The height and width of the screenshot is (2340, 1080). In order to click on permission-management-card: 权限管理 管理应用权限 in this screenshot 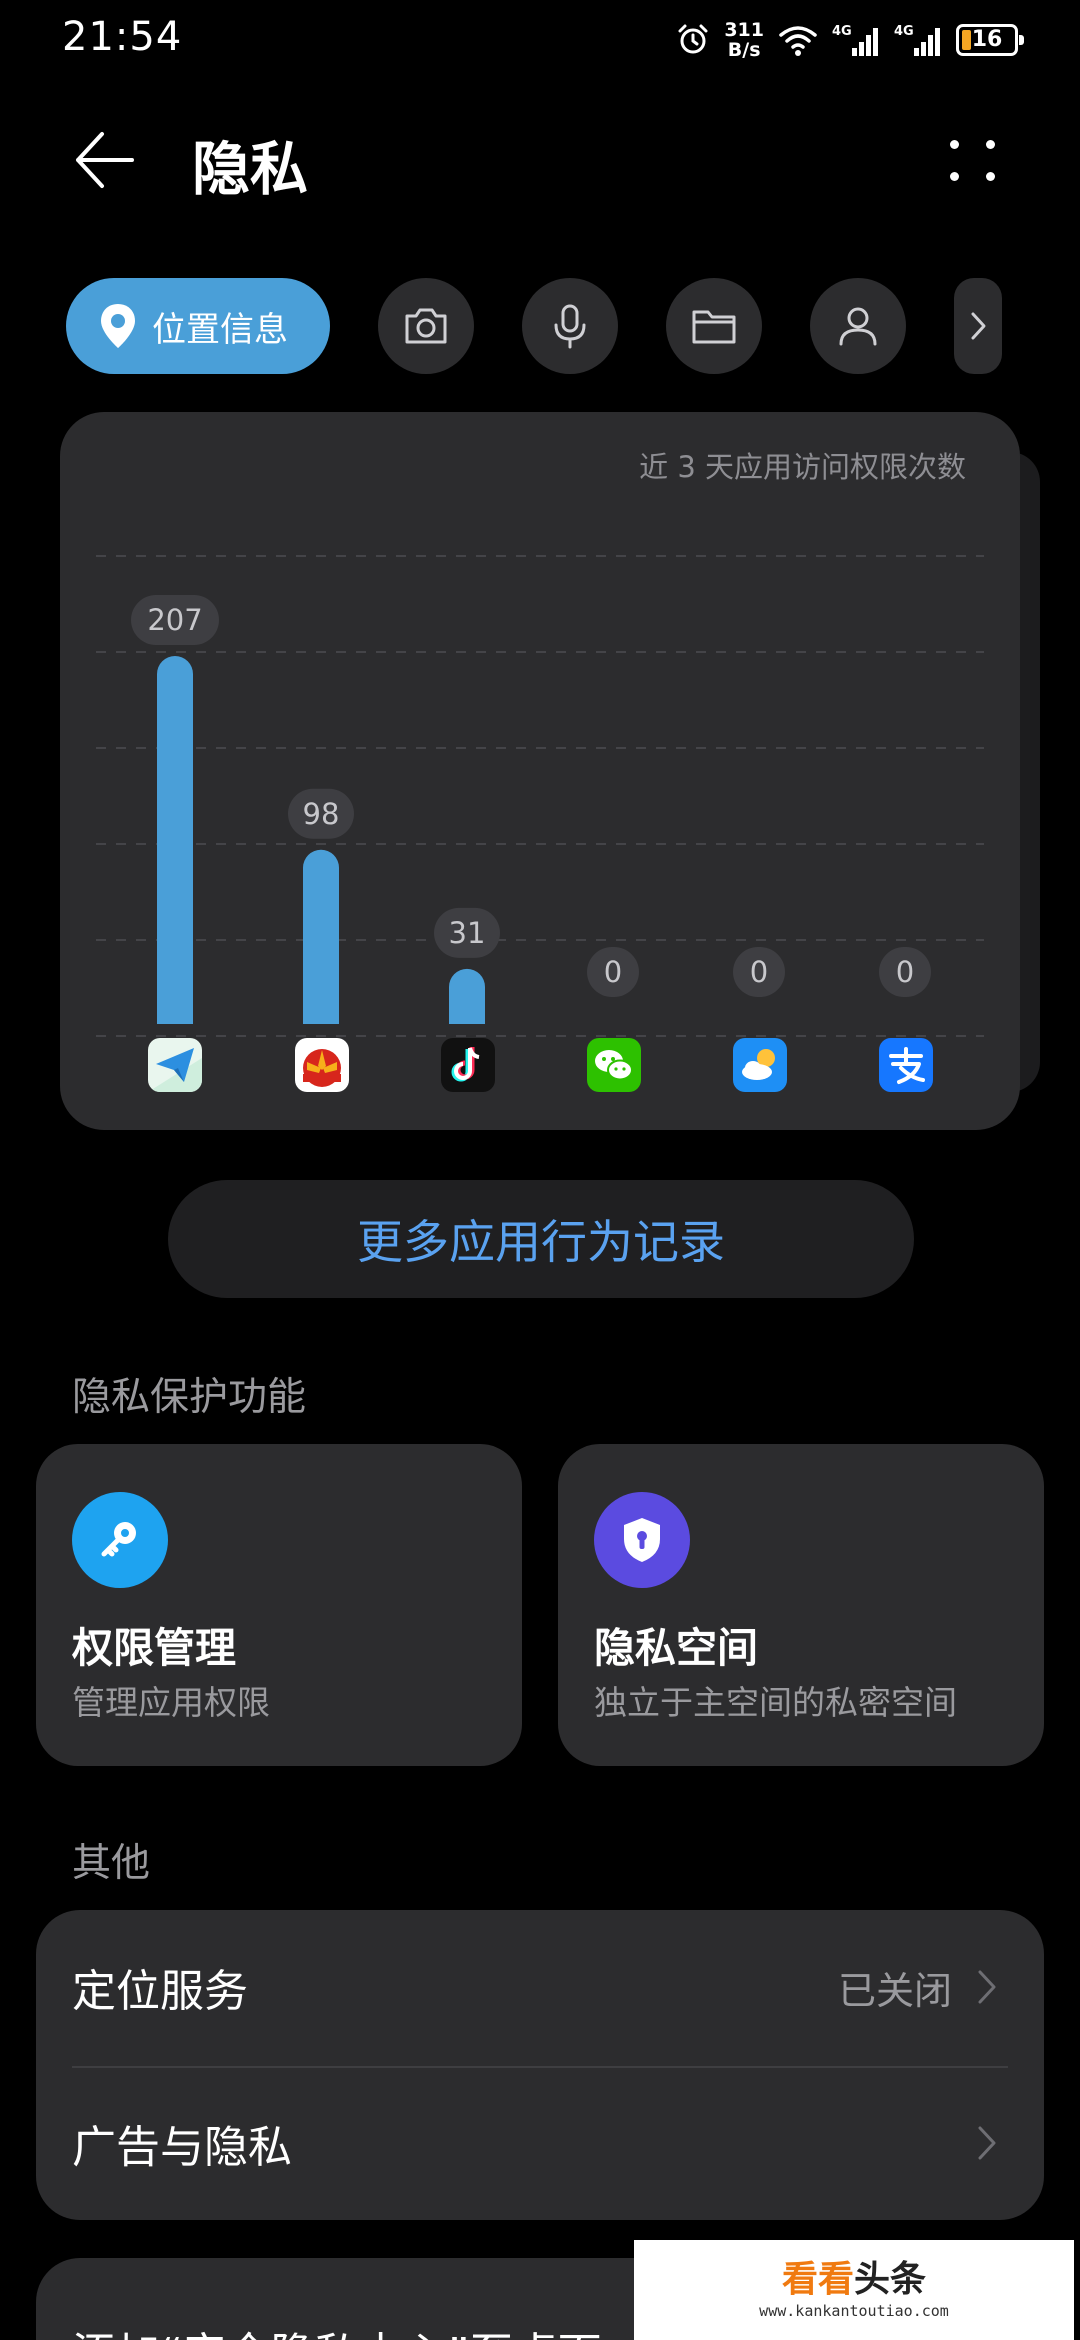, I will do `click(279, 1605)`.